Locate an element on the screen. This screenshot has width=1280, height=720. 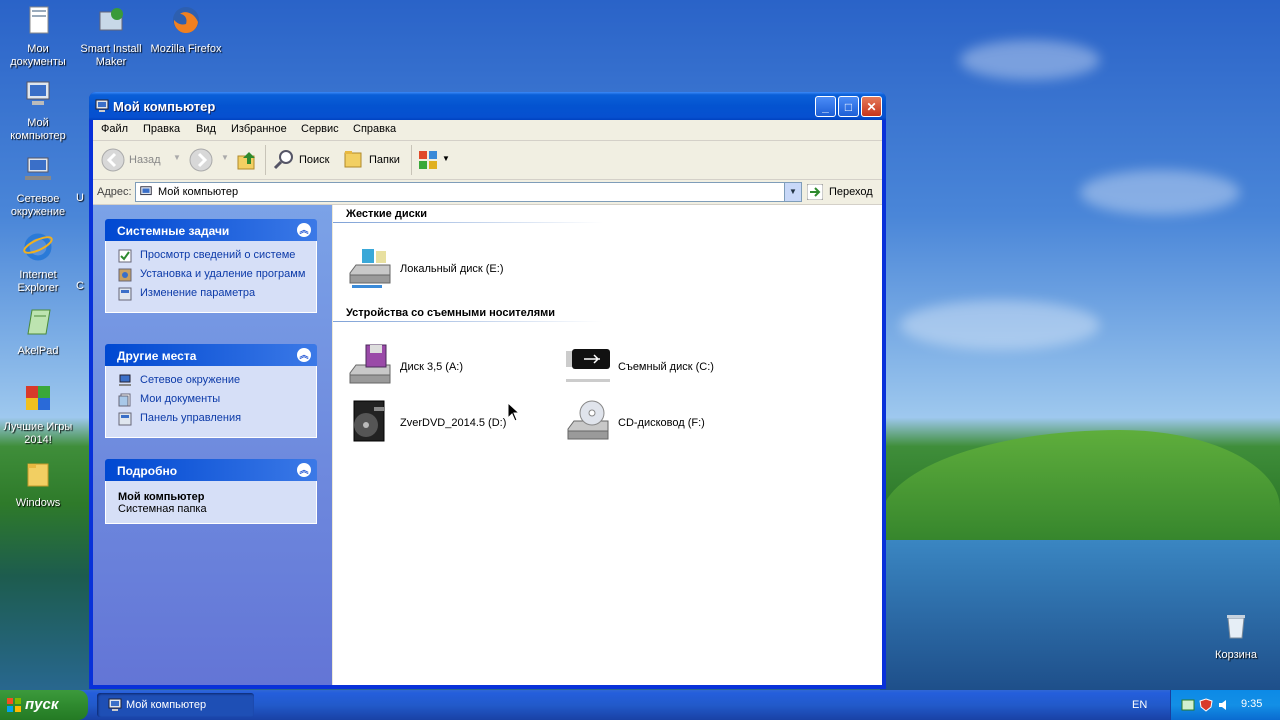
drive-cd-f: CD-дисковод (F:) is located at coordinates (669, 422).